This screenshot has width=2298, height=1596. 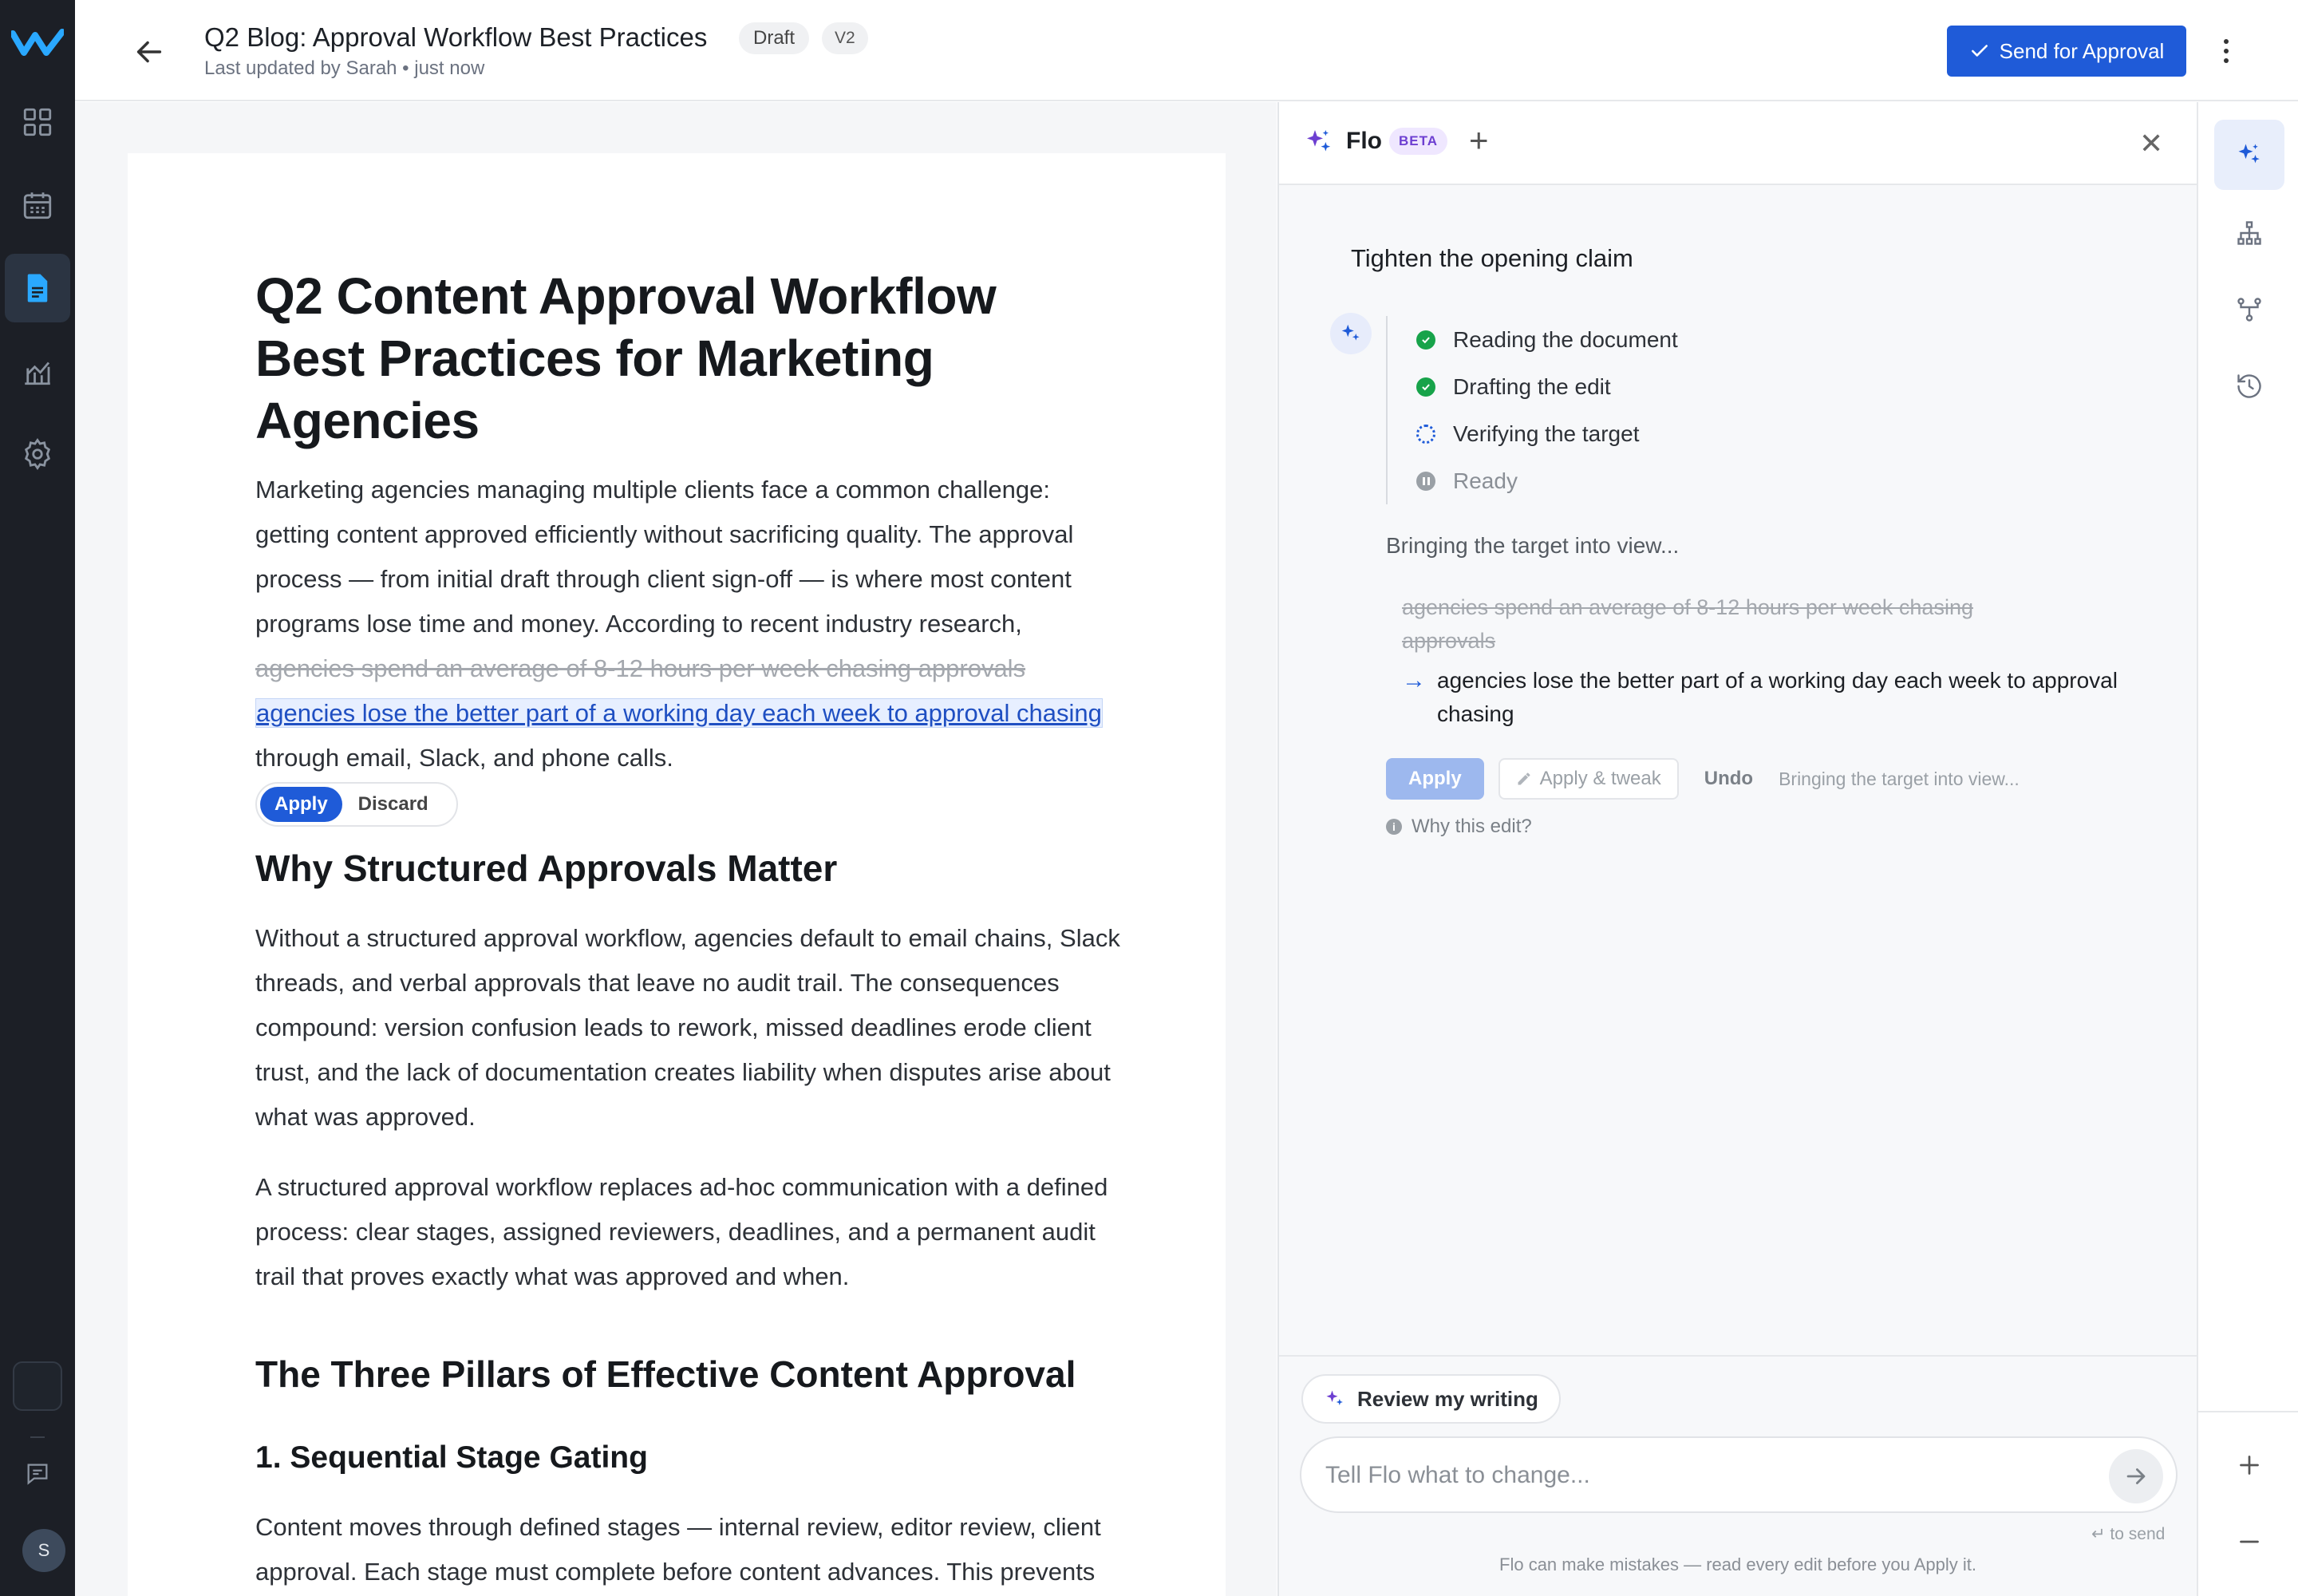 I want to click on document-icon, so click(x=38, y=288).